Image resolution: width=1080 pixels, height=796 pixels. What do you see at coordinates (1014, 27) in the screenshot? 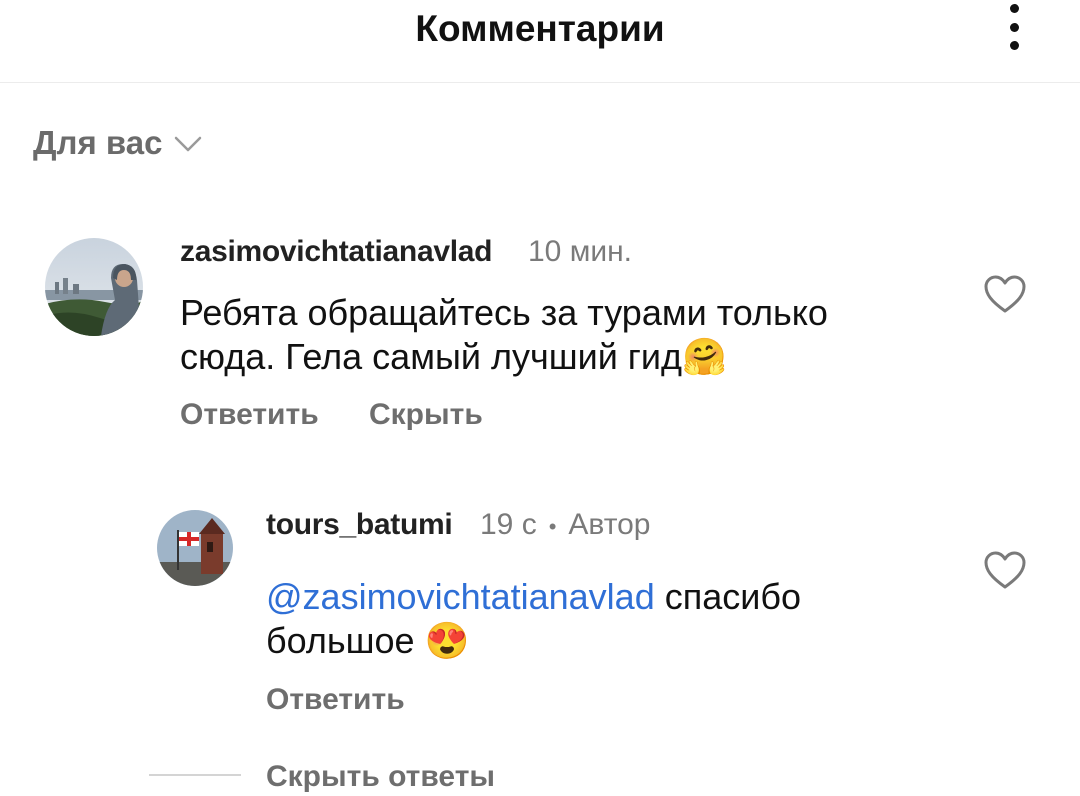
I see `more-vertical-icon` at bounding box center [1014, 27].